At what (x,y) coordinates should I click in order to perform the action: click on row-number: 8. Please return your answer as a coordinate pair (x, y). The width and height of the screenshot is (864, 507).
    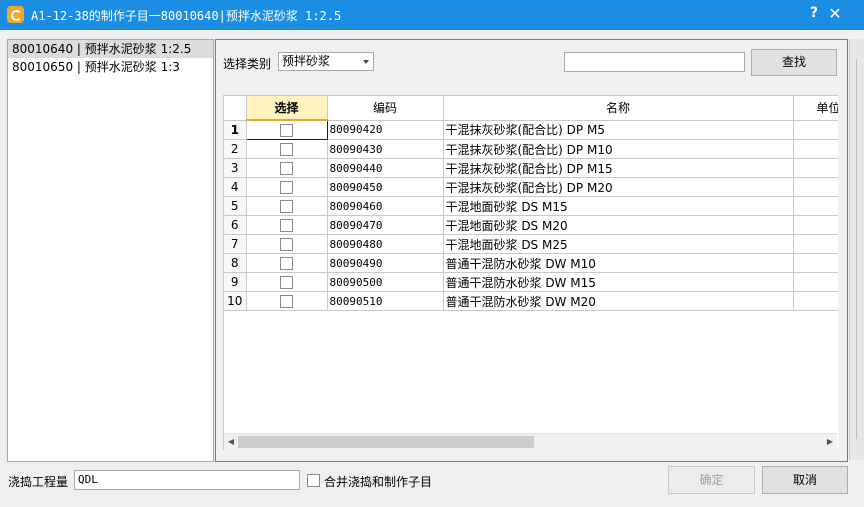
    Looking at the image, I should click on (235, 263).